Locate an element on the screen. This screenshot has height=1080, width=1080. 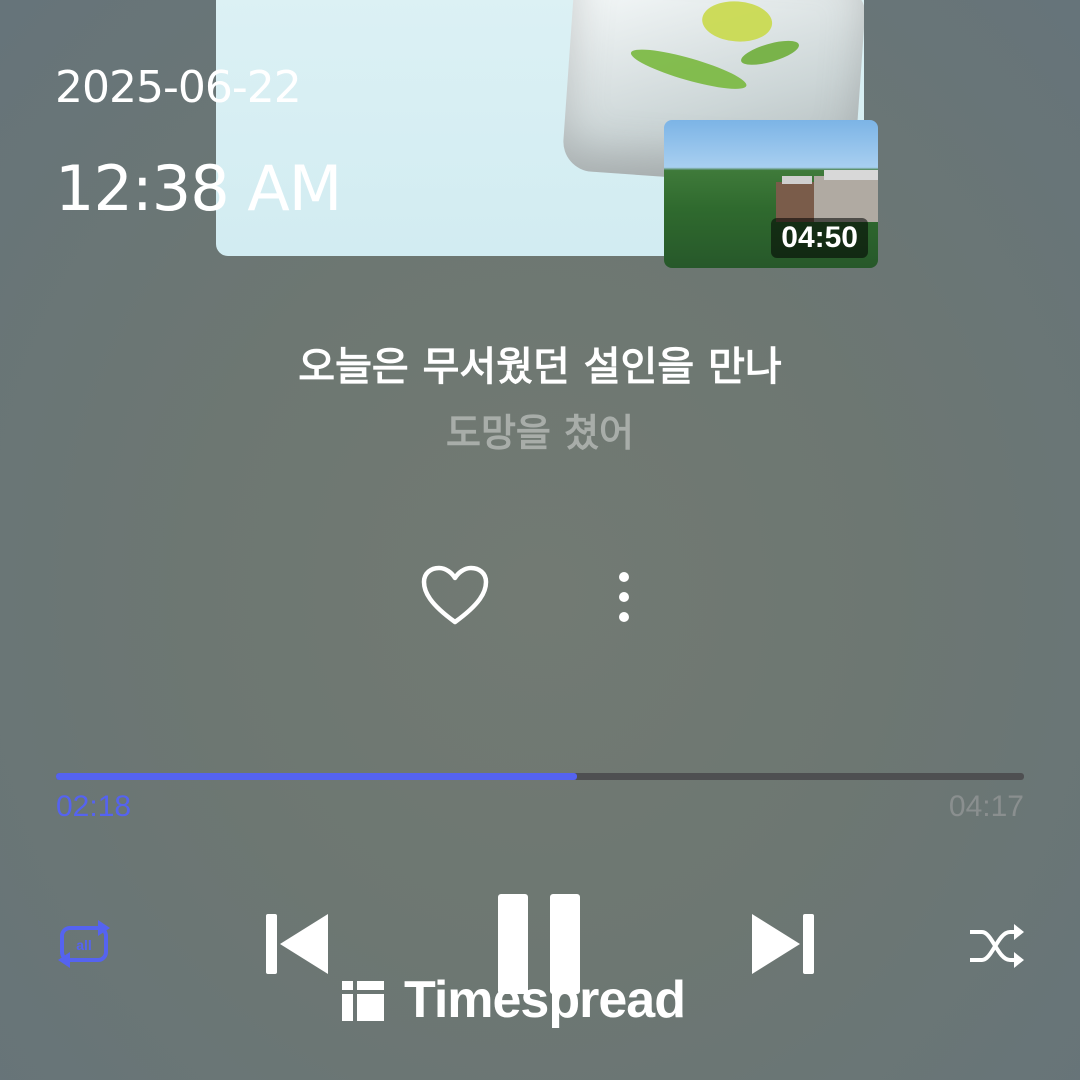
svg-text: all is located at coordinates (84, 945).